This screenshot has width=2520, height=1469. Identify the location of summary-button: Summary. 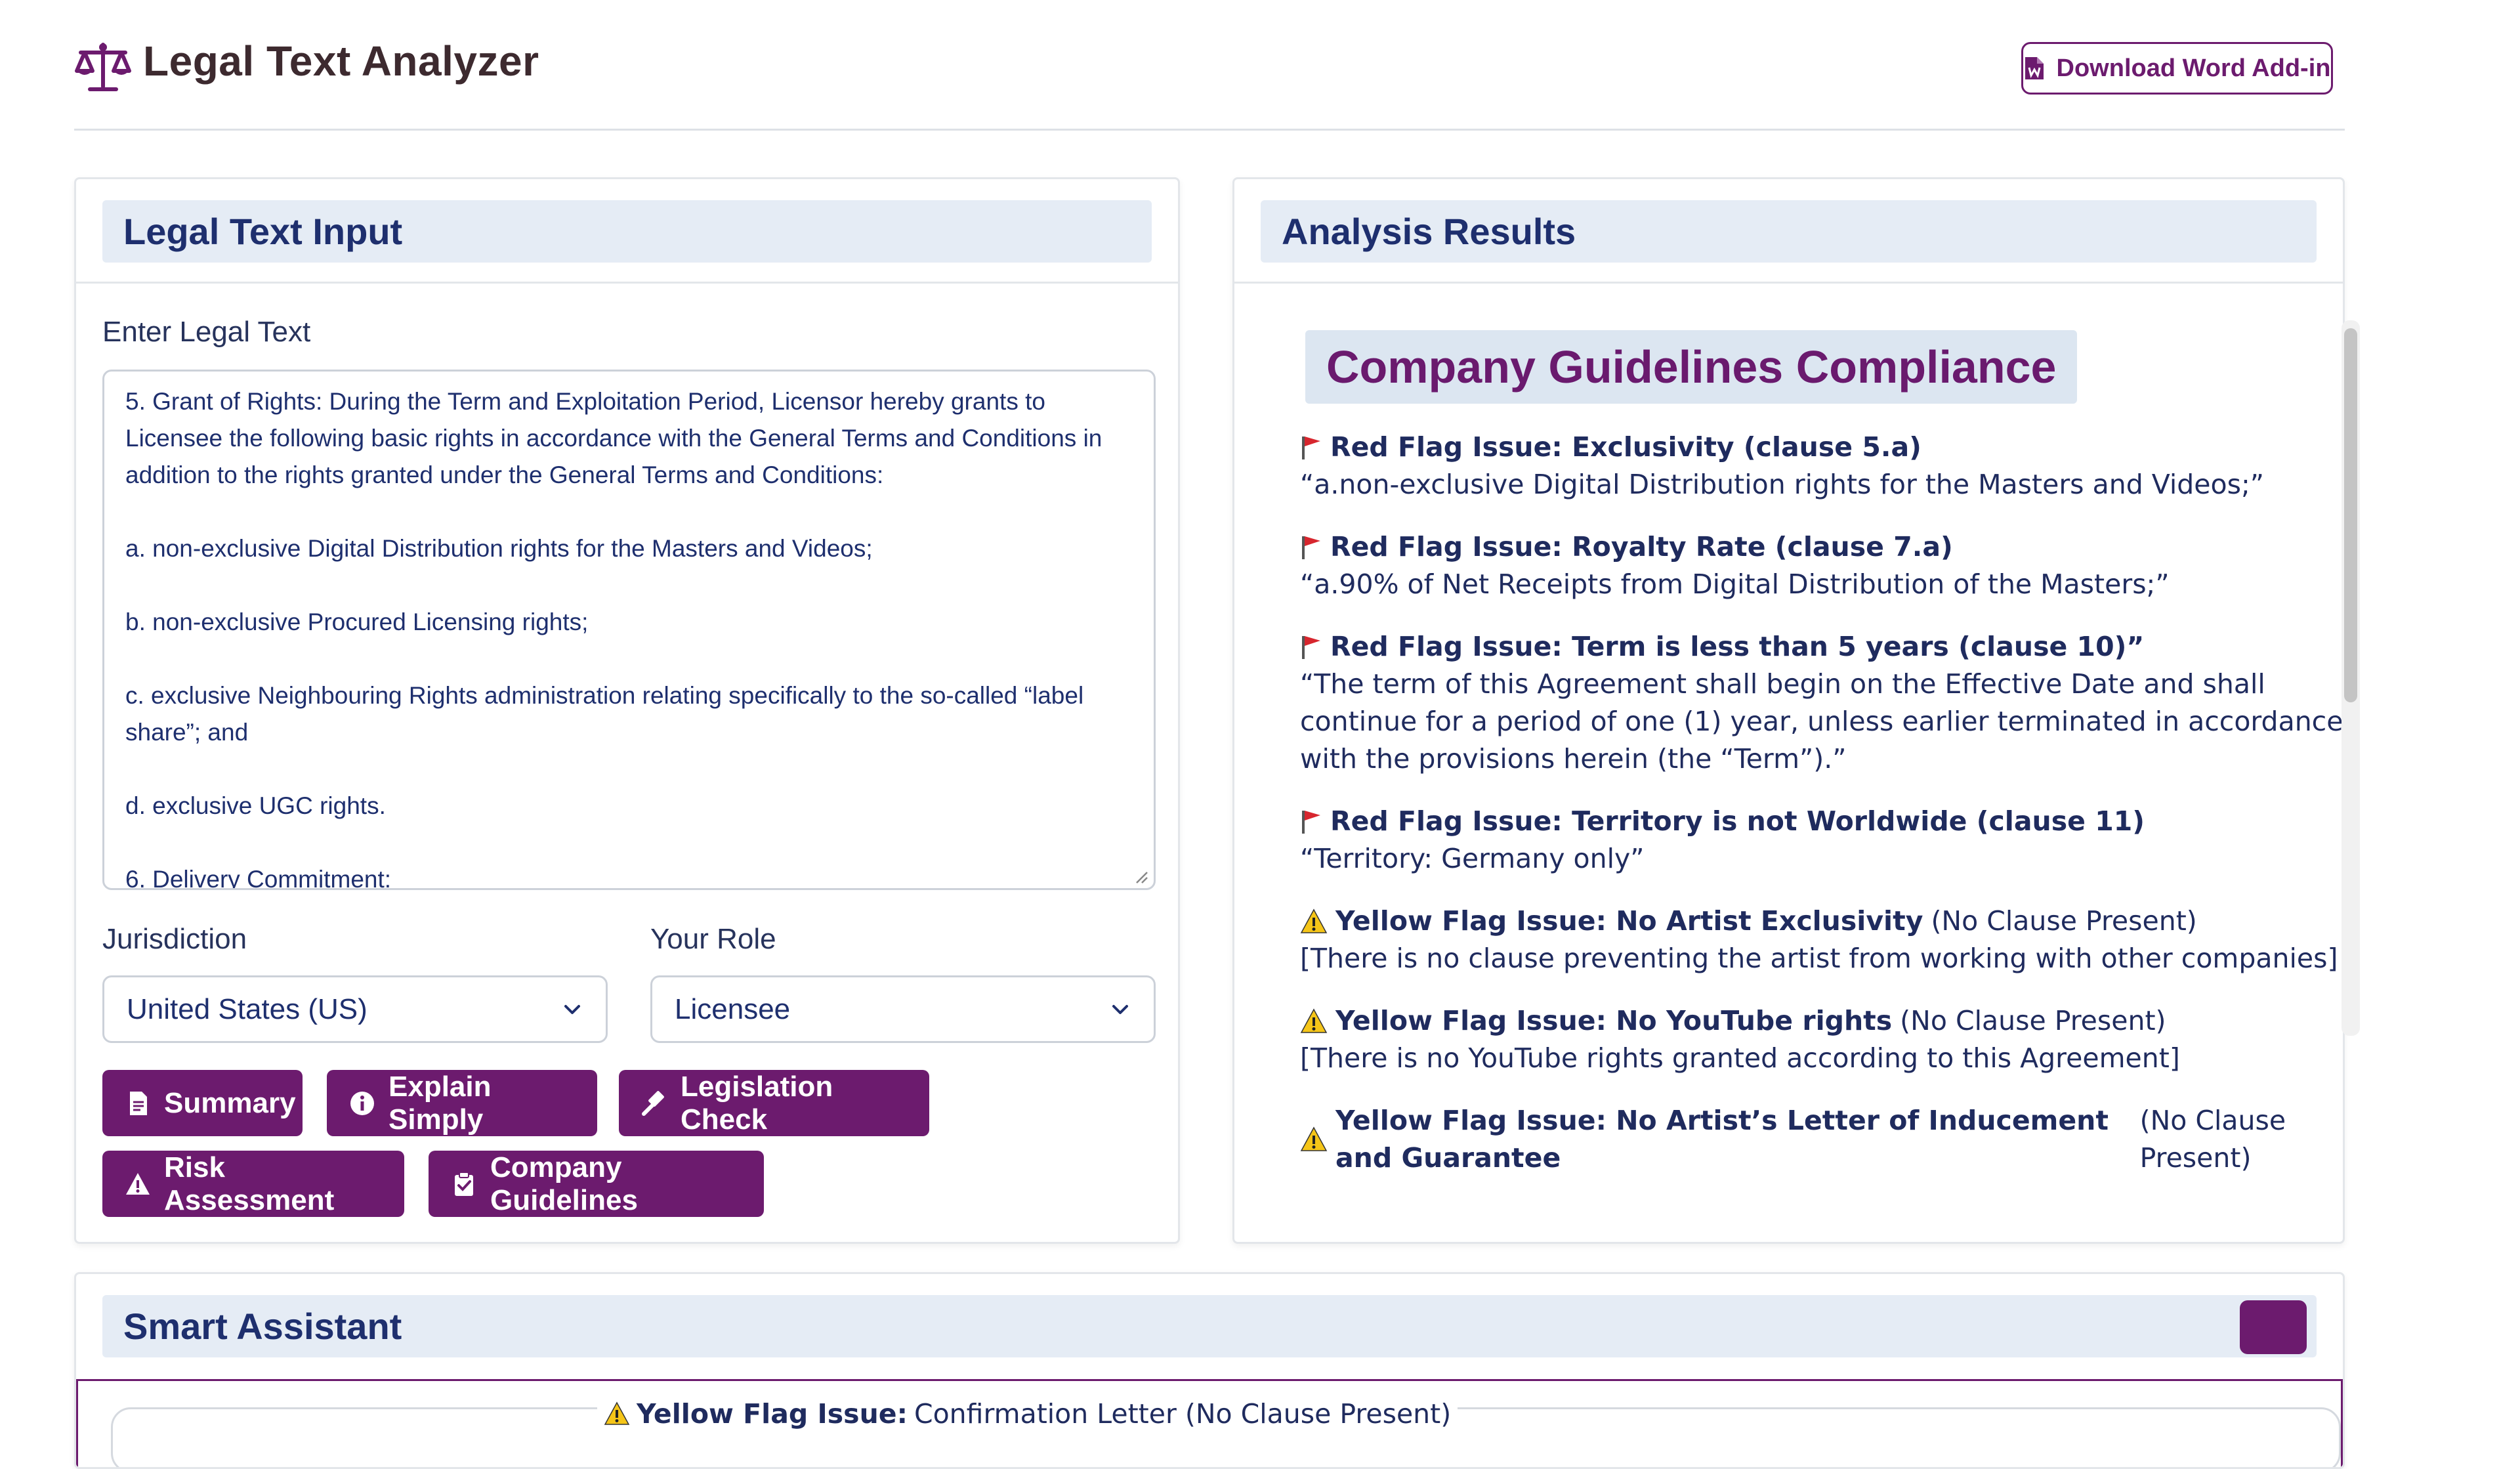
(202, 1103).